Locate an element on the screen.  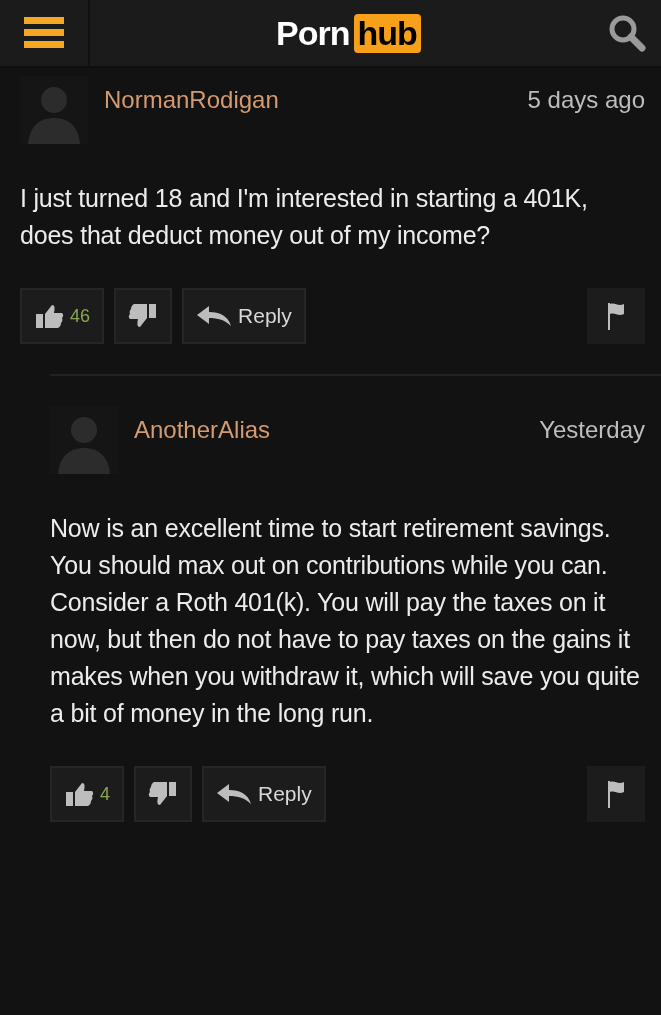
menu-icon is located at coordinates (44, 33).